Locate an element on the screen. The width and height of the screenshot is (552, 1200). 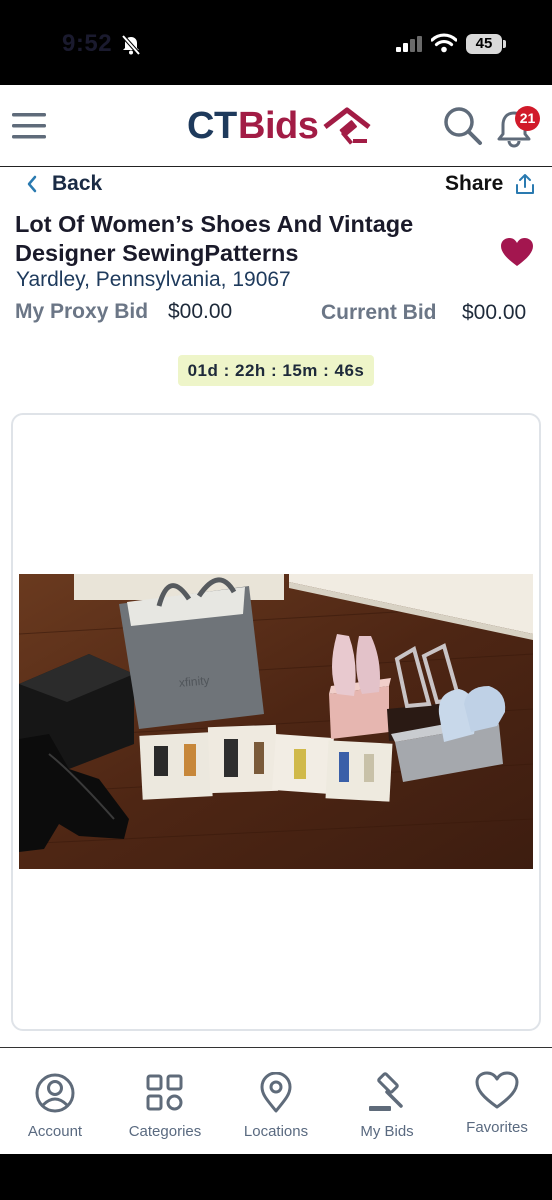
chevron-left-icon is located at coordinates (32, 184).